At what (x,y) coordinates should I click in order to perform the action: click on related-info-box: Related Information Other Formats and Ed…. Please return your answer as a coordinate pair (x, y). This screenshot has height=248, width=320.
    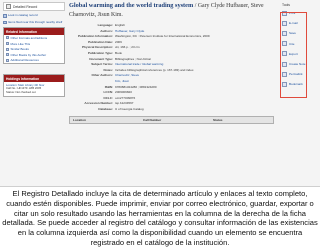
    Looking at the image, I should click on (34, 46).